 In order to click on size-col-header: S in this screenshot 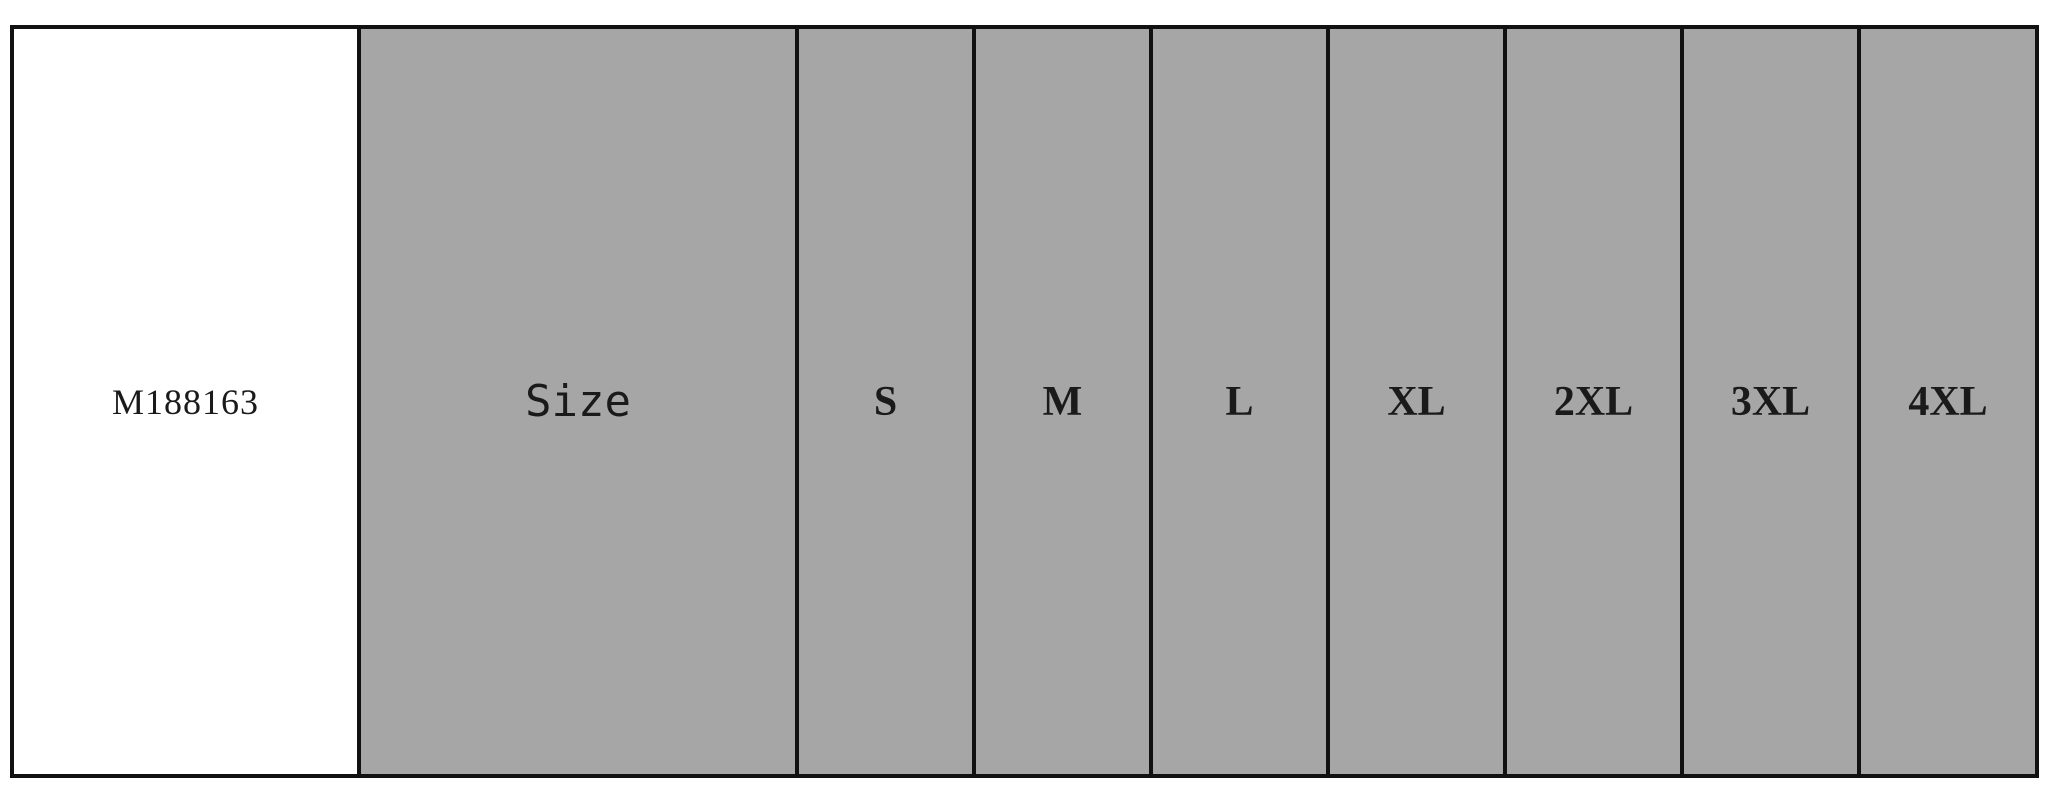, I will do `click(885, 401)`.